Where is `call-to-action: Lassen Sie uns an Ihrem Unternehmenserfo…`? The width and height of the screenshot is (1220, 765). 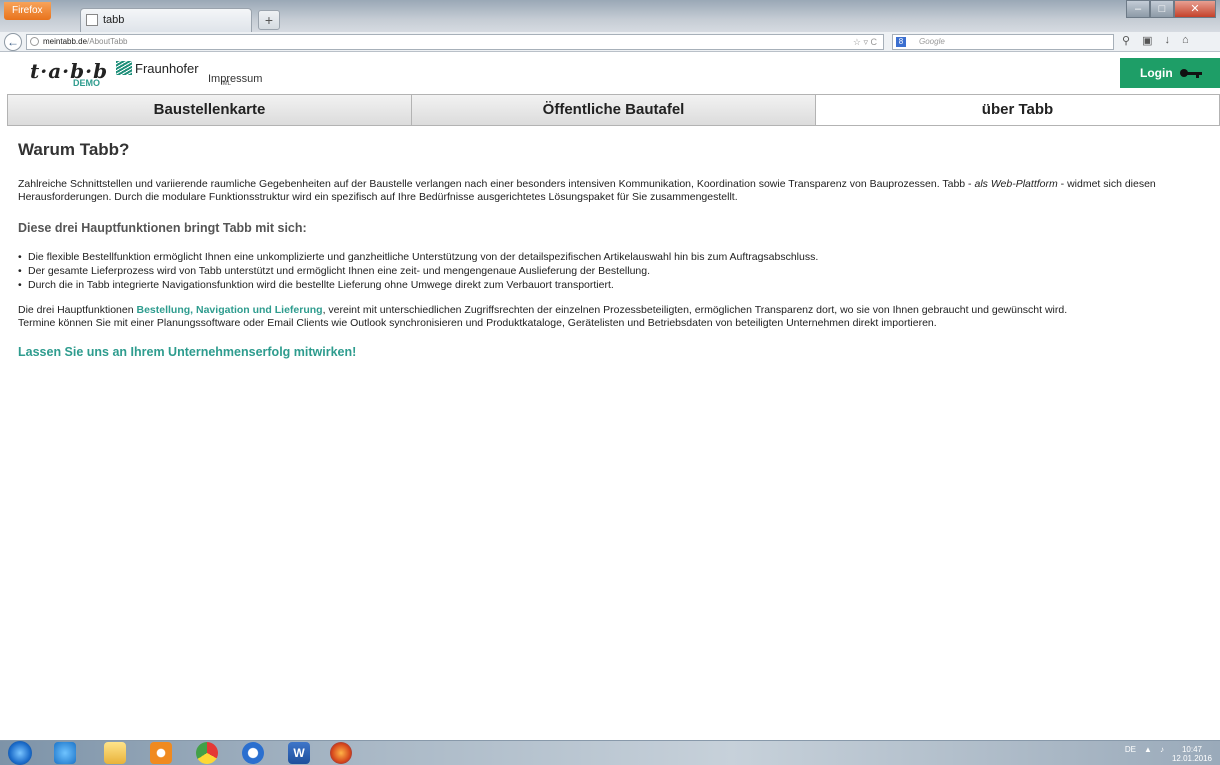
call-to-action: Lassen Sie uns an Ihrem Unternehmenserfo… is located at coordinates (187, 352).